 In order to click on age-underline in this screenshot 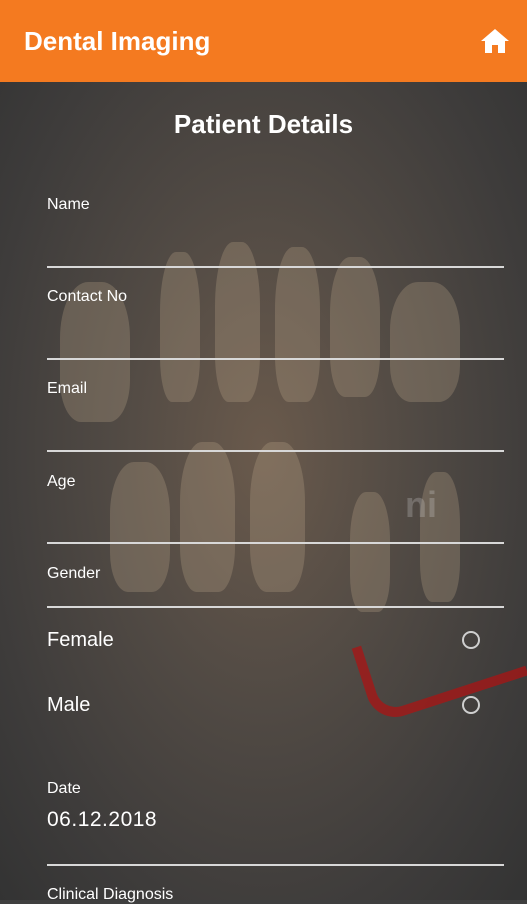, I will do `click(275, 543)`.